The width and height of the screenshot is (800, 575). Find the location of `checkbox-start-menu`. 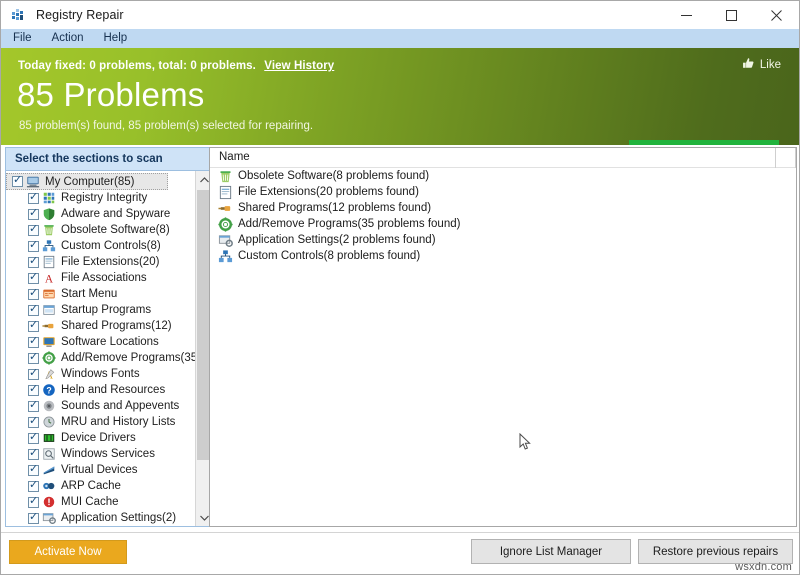

checkbox-start-menu is located at coordinates (33, 293).